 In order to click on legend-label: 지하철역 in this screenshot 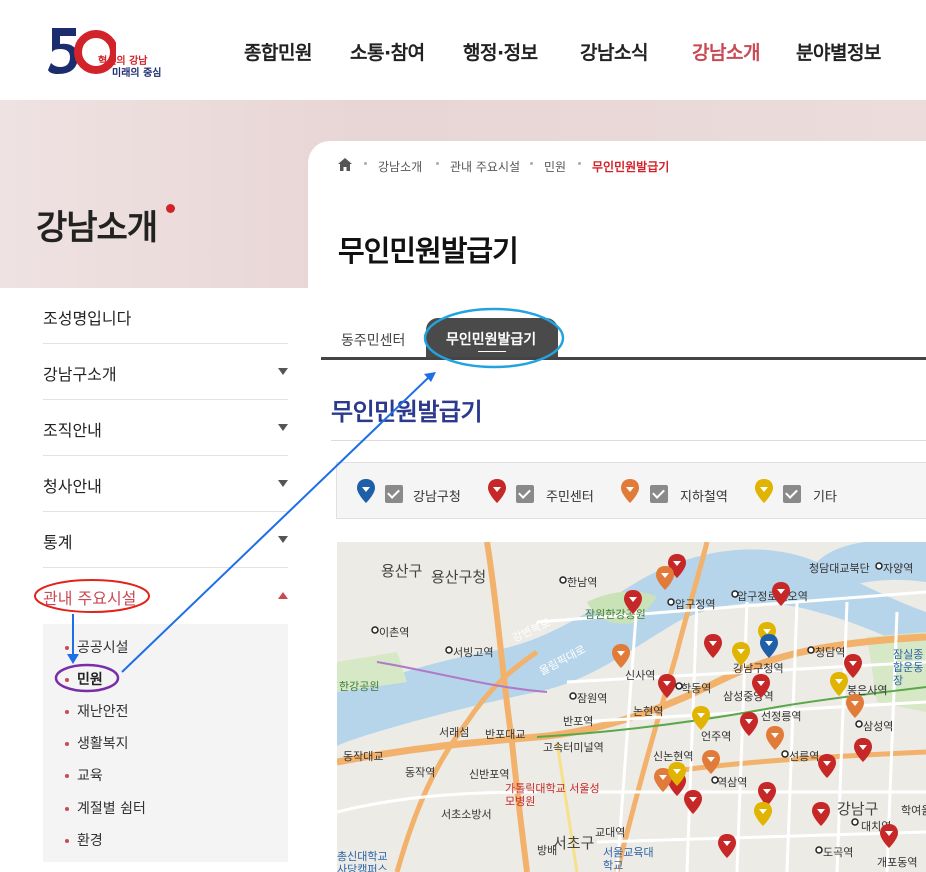, I will do `click(704, 497)`.